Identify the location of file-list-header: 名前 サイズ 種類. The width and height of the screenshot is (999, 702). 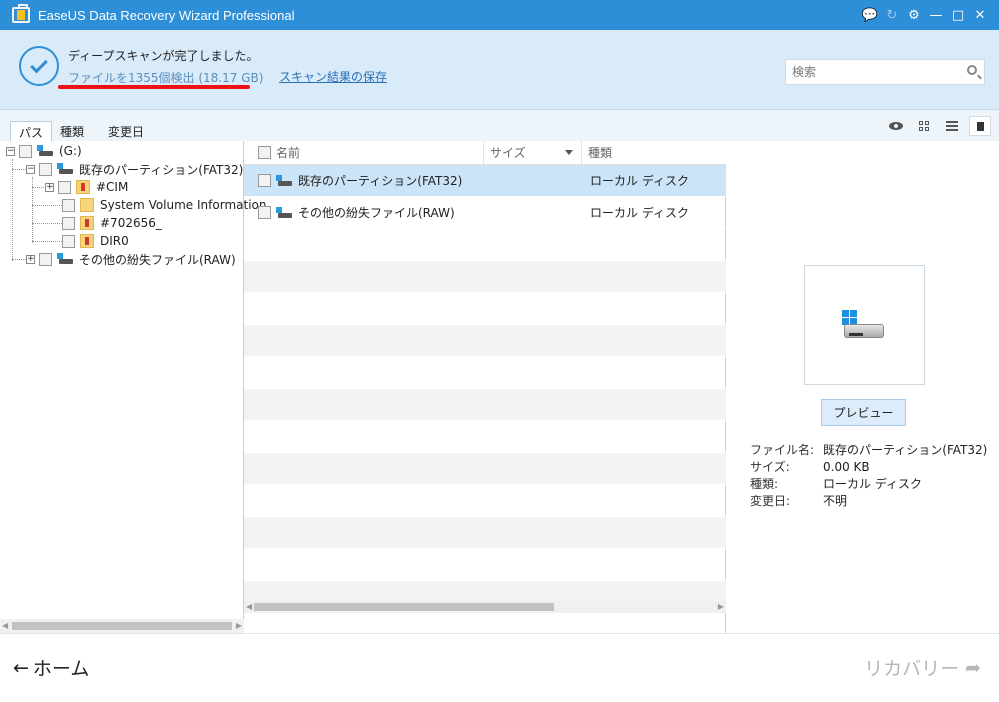
(485, 152).